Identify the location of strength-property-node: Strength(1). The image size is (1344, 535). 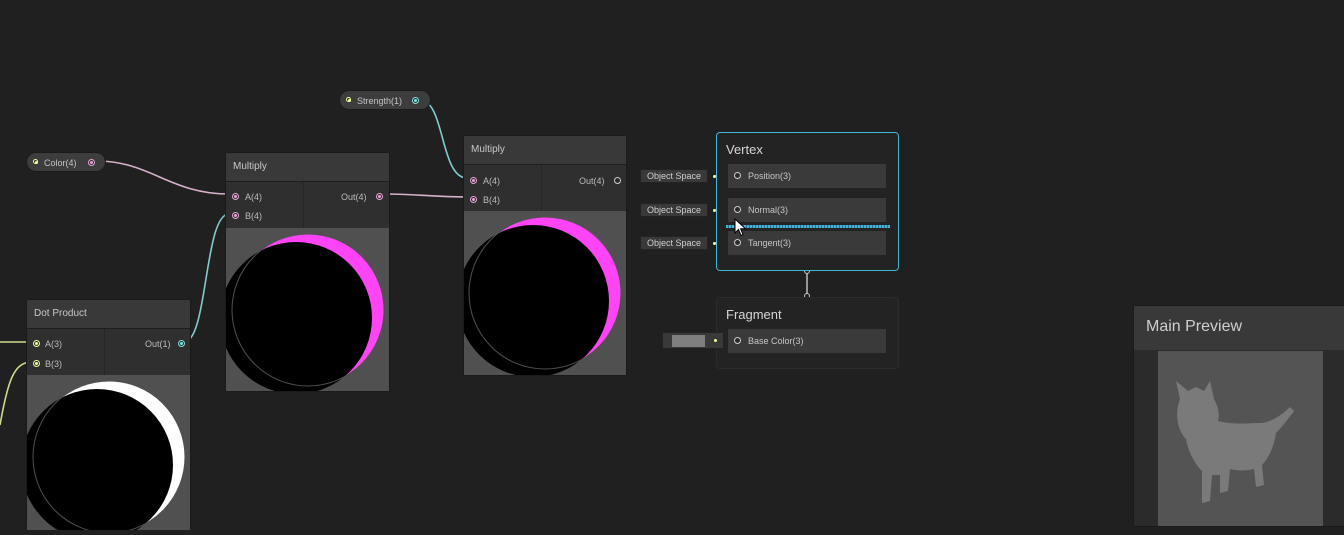
(385, 100).